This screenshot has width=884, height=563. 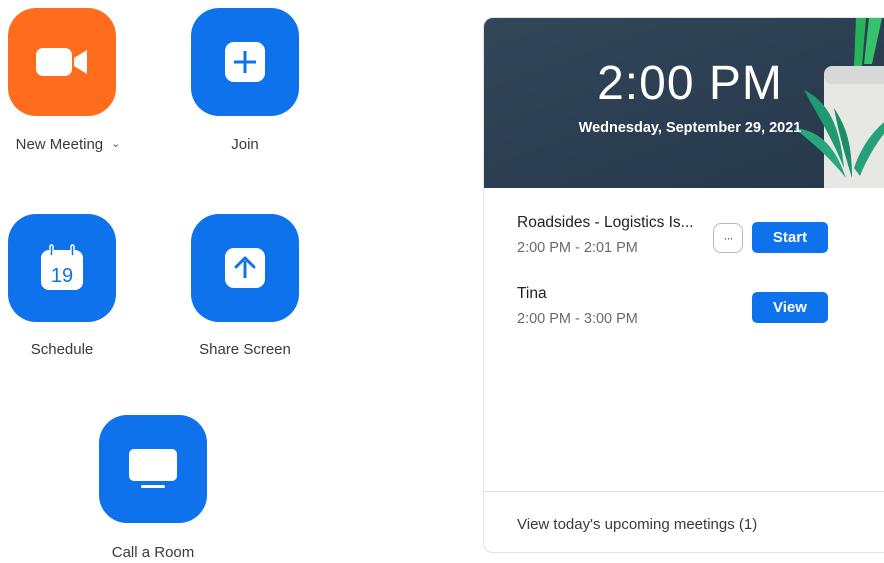 I want to click on video-camera-icon, so click(x=61, y=62).